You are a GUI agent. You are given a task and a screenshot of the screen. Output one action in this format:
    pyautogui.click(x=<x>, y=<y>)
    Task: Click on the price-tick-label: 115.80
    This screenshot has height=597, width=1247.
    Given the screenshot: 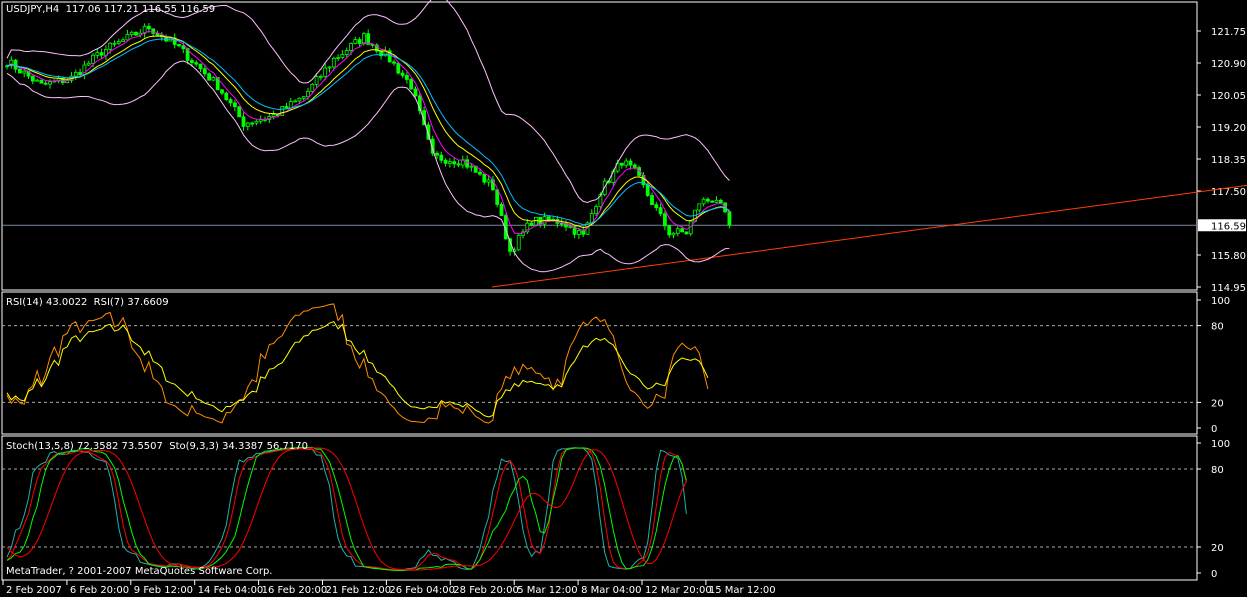 What is the action you would take?
    pyautogui.click(x=1228, y=256)
    